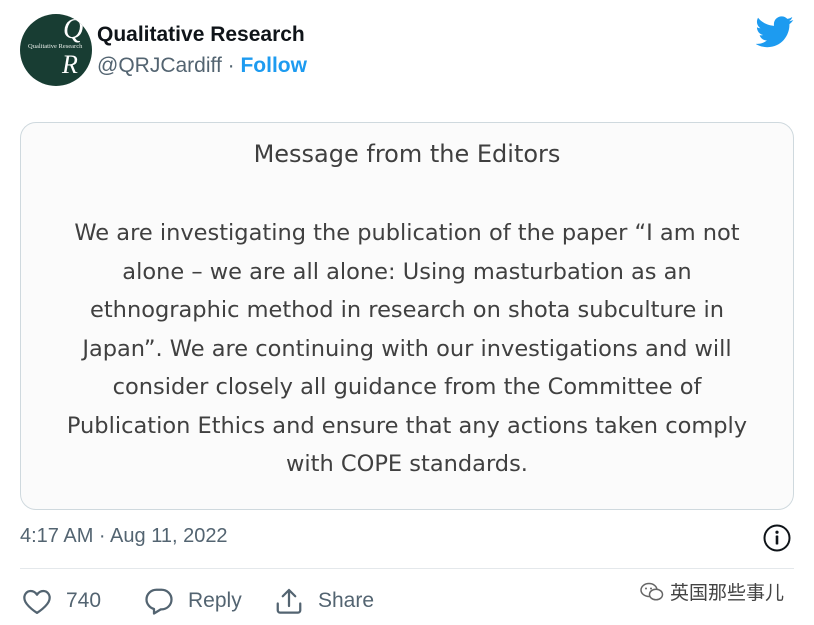 The width and height of the screenshot is (814, 625). I want to click on divider, so click(407, 568).